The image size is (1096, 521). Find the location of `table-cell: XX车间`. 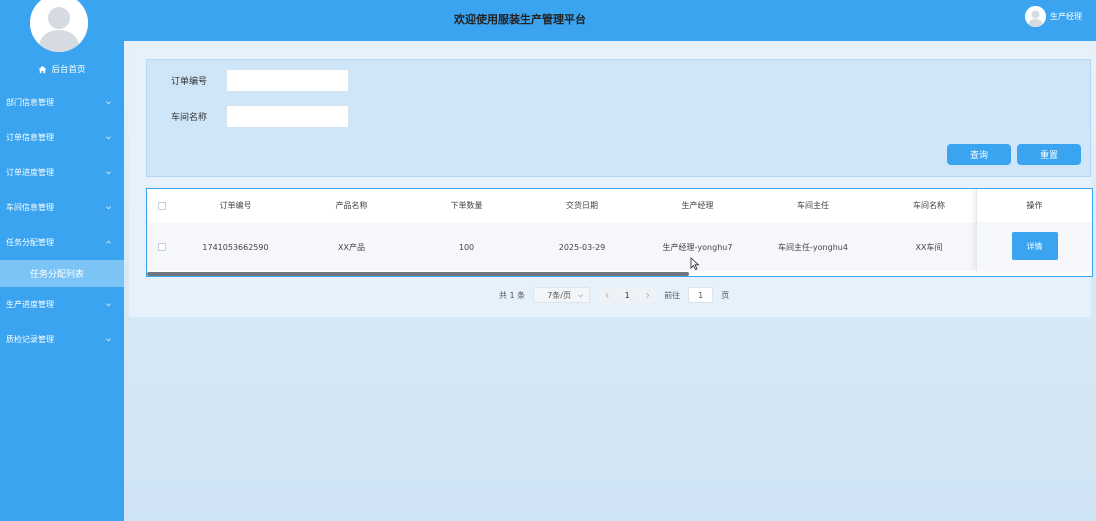

table-cell: XX车间 is located at coordinates (929, 247).